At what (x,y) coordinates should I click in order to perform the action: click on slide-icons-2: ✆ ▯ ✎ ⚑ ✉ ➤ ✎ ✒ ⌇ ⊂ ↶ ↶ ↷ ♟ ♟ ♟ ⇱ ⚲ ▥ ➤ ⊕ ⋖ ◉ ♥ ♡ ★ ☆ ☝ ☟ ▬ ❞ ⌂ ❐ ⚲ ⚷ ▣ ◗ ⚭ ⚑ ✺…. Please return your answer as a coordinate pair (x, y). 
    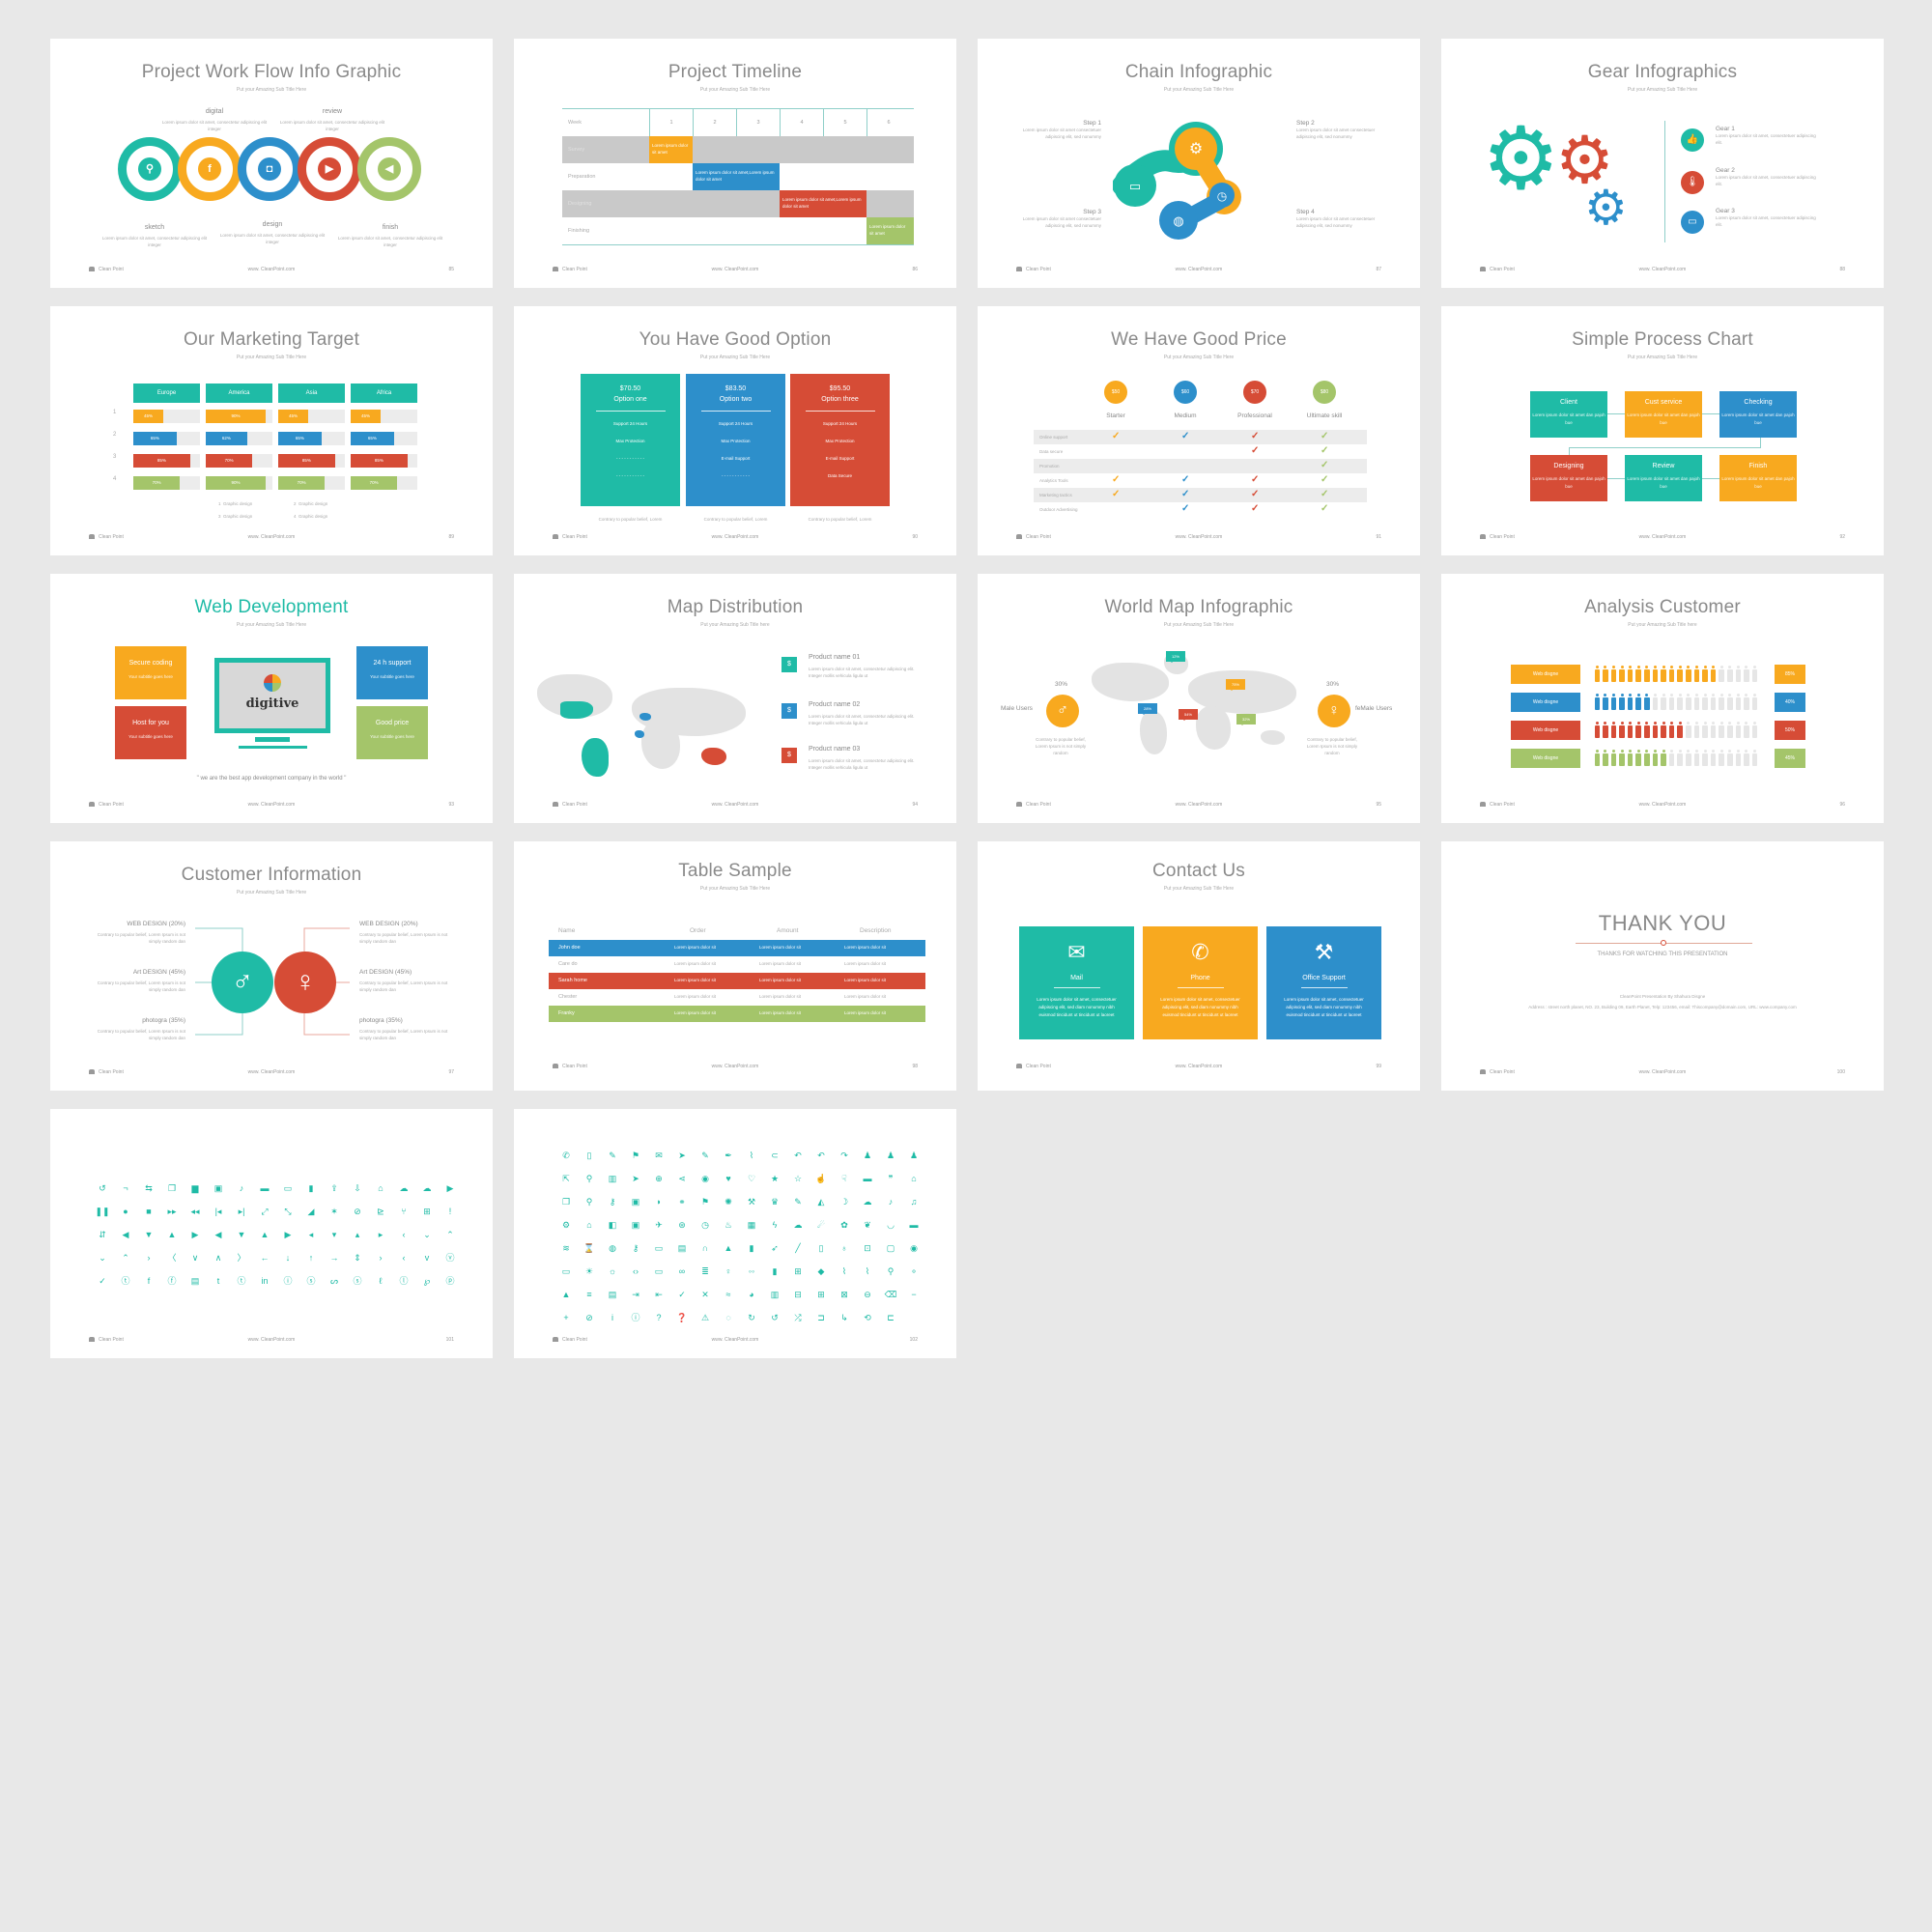
    Looking at the image, I should click on (735, 1233).